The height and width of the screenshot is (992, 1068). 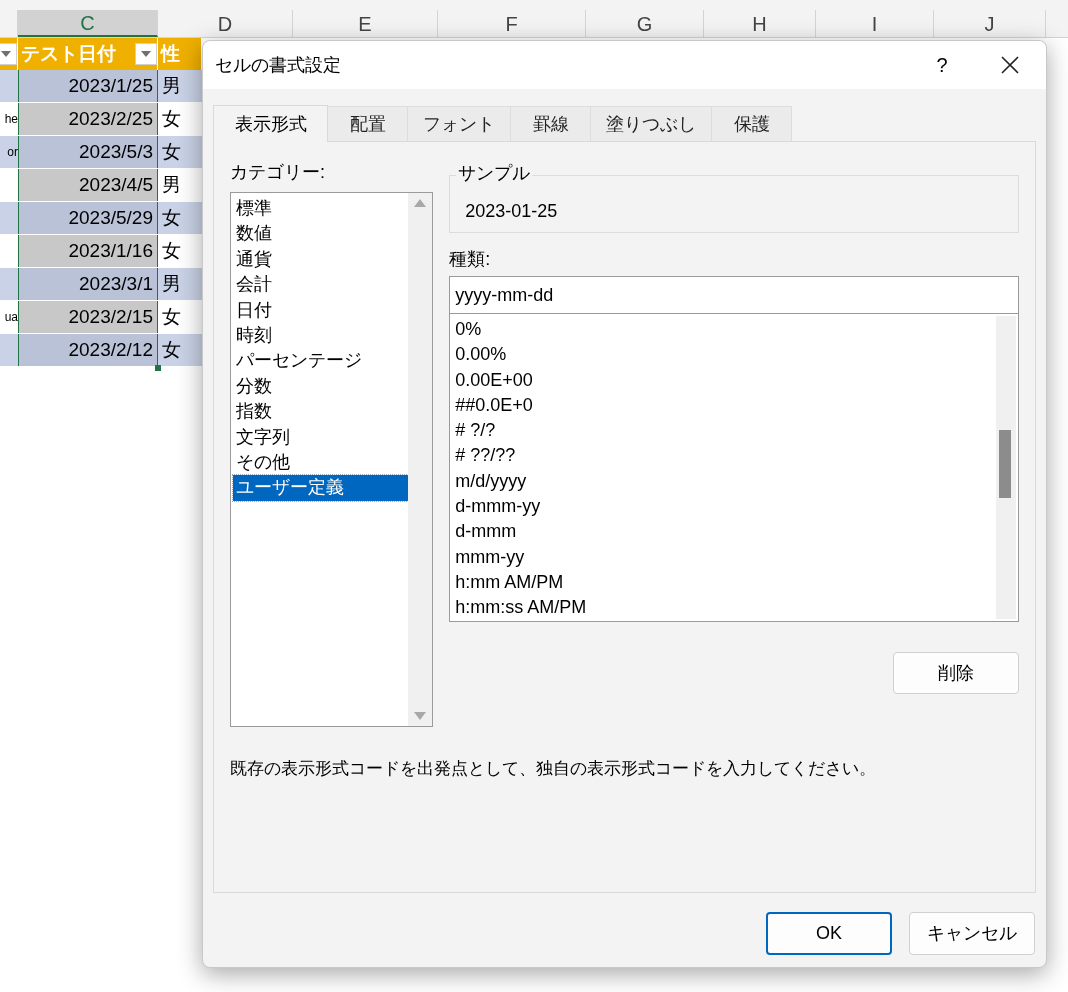 I want to click on tab: 保護, so click(x=752, y=123).